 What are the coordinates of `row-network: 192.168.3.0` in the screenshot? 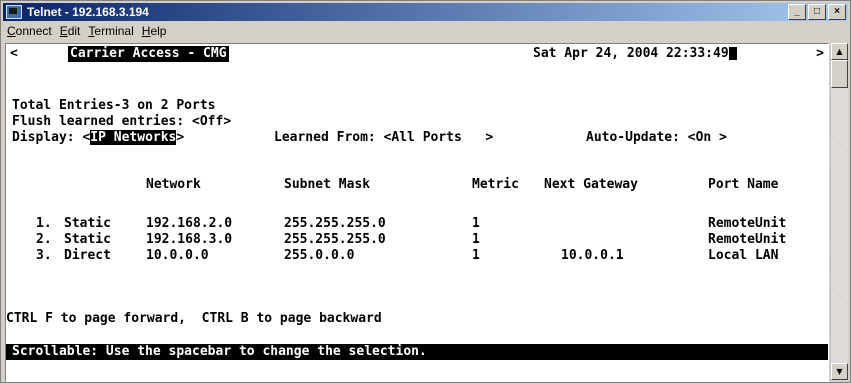 It's located at (189, 239).